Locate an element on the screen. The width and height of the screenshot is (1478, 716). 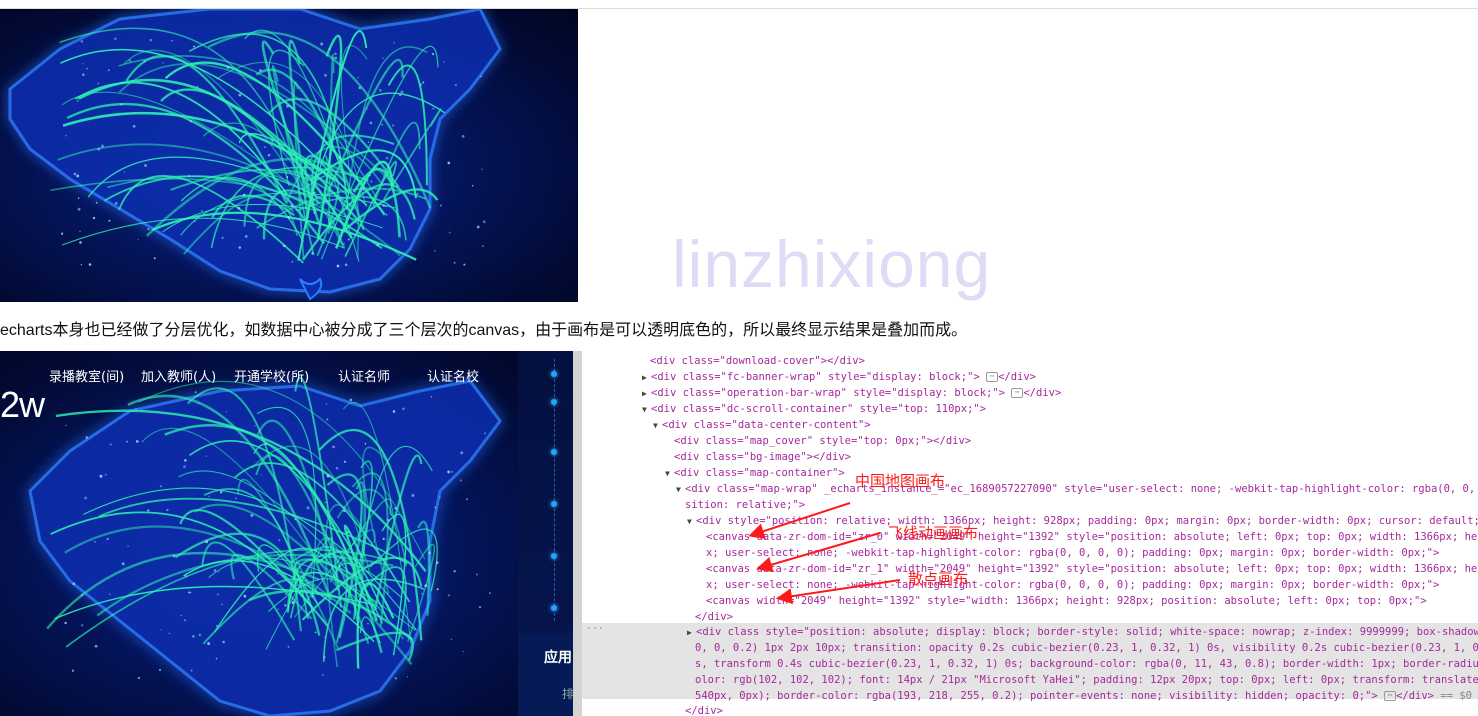
arrow-to-zr1-canvas is located at coordinates (818, 552).